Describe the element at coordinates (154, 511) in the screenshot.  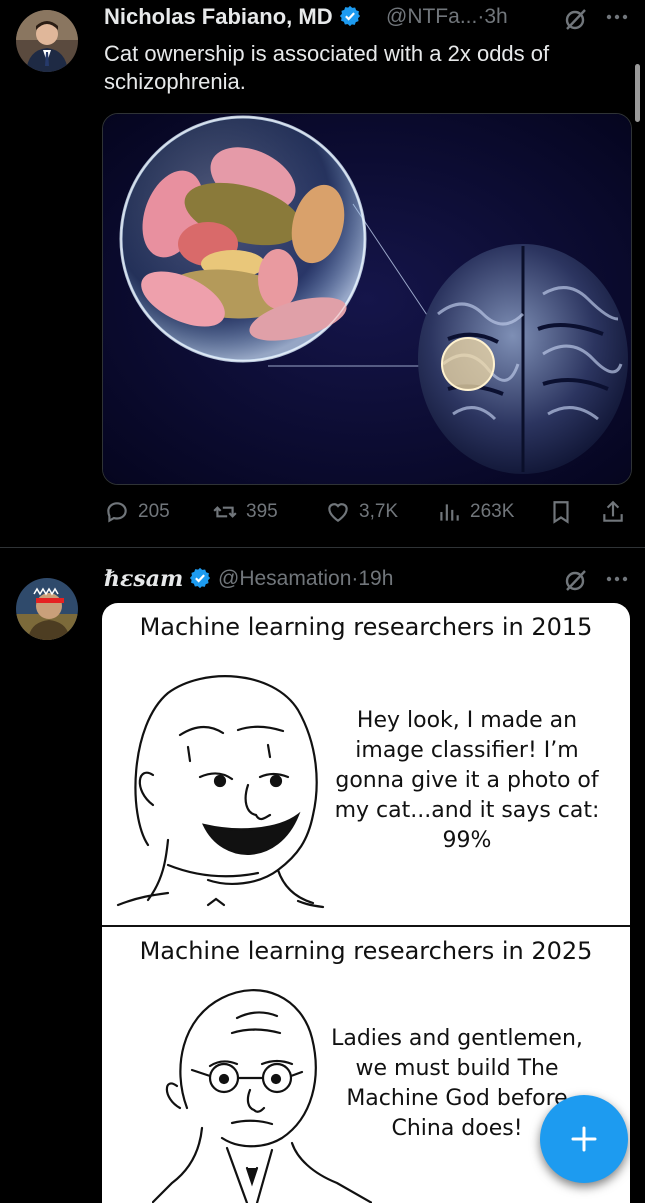
I see `reply-count: 205` at that location.